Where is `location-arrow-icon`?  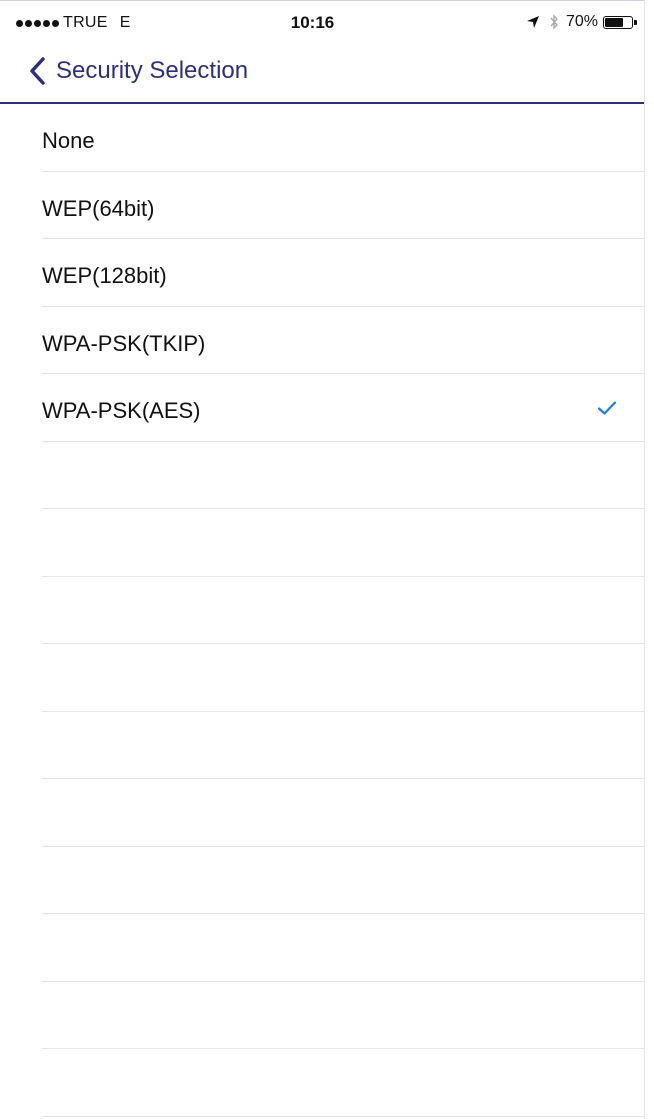
location-arrow-icon is located at coordinates (532, 22).